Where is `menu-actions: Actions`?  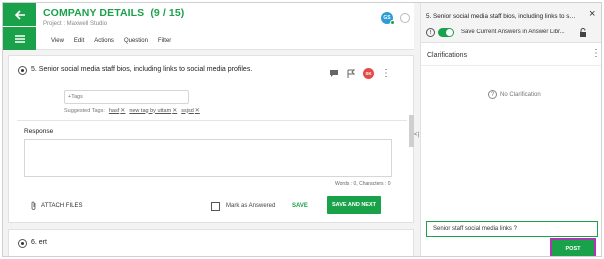 menu-actions: Actions is located at coordinates (104, 41).